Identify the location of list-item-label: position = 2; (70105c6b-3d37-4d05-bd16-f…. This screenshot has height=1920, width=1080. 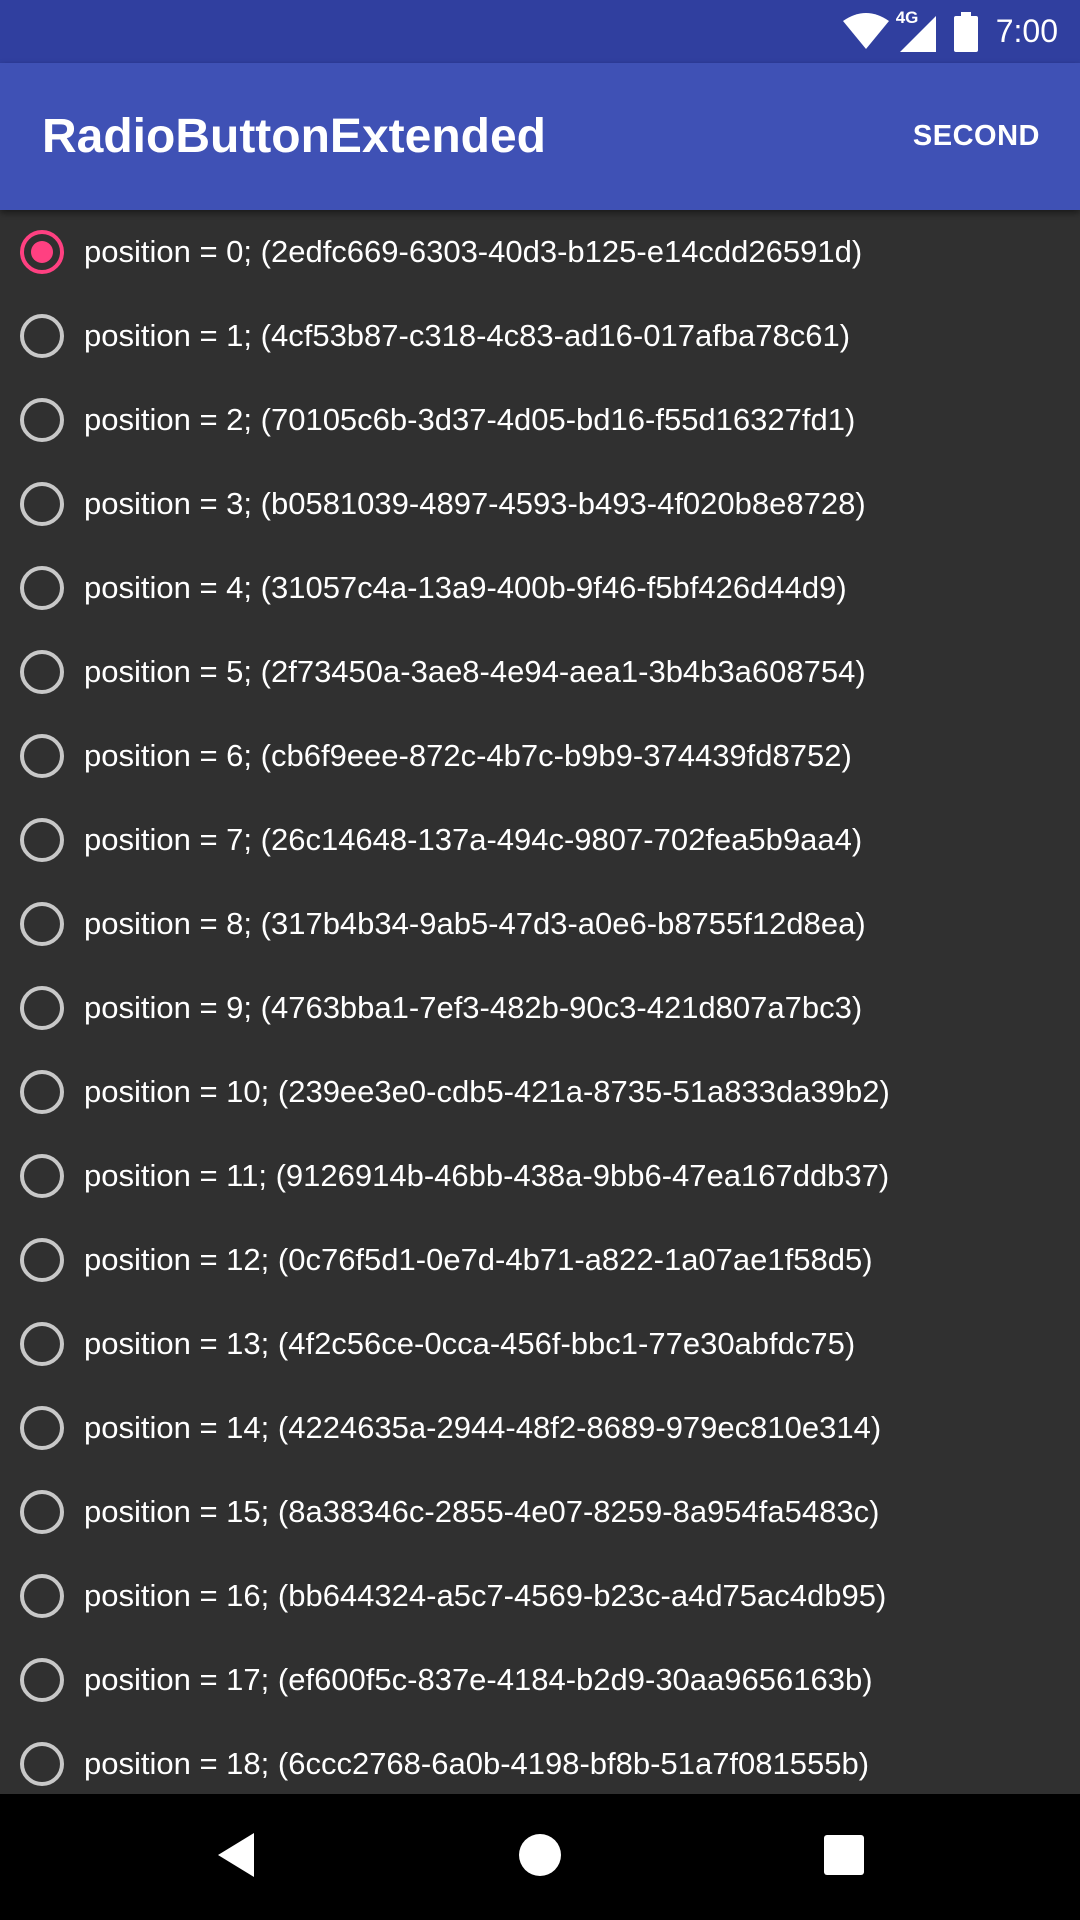
(470, 419).